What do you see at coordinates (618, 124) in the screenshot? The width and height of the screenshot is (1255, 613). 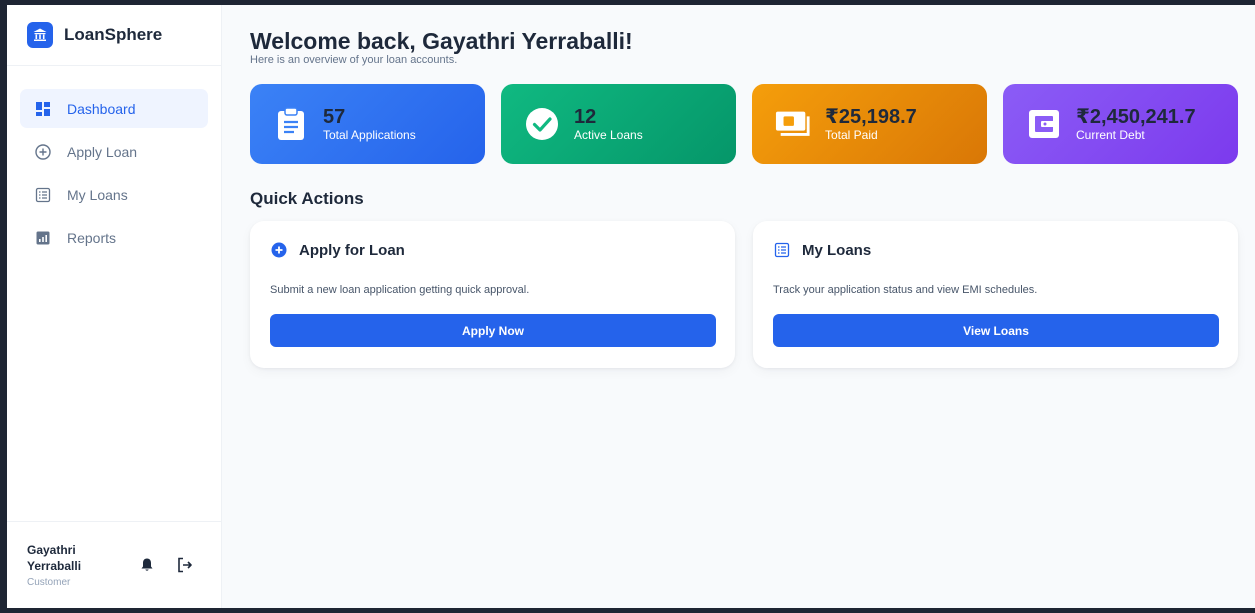 I see `stat-card-active-loans: 12 Active Loans` at bounding box center [618, 124].